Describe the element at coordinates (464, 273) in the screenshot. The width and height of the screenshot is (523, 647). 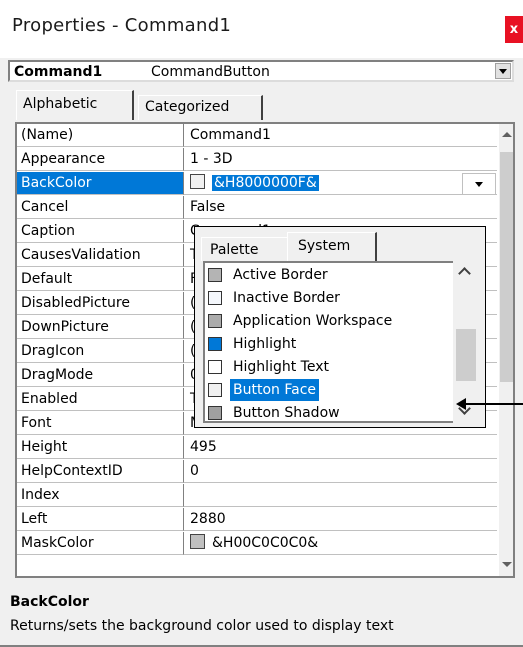
I see `chevron-up-icon` at that location.